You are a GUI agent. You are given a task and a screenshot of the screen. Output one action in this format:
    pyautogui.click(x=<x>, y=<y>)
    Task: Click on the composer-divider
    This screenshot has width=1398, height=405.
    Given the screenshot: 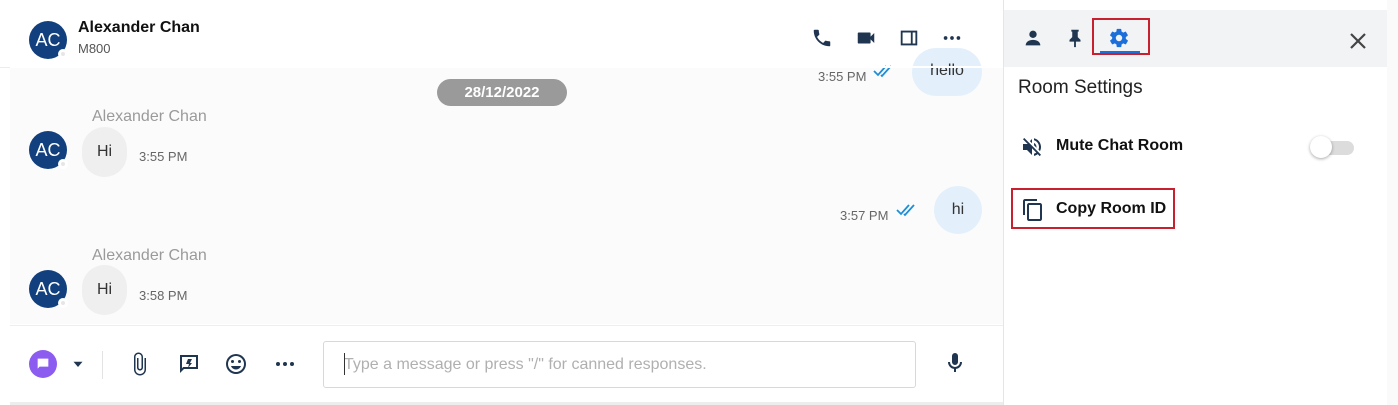 What is the action you would take?
    pyautogui.click(x=102, y=365)
    